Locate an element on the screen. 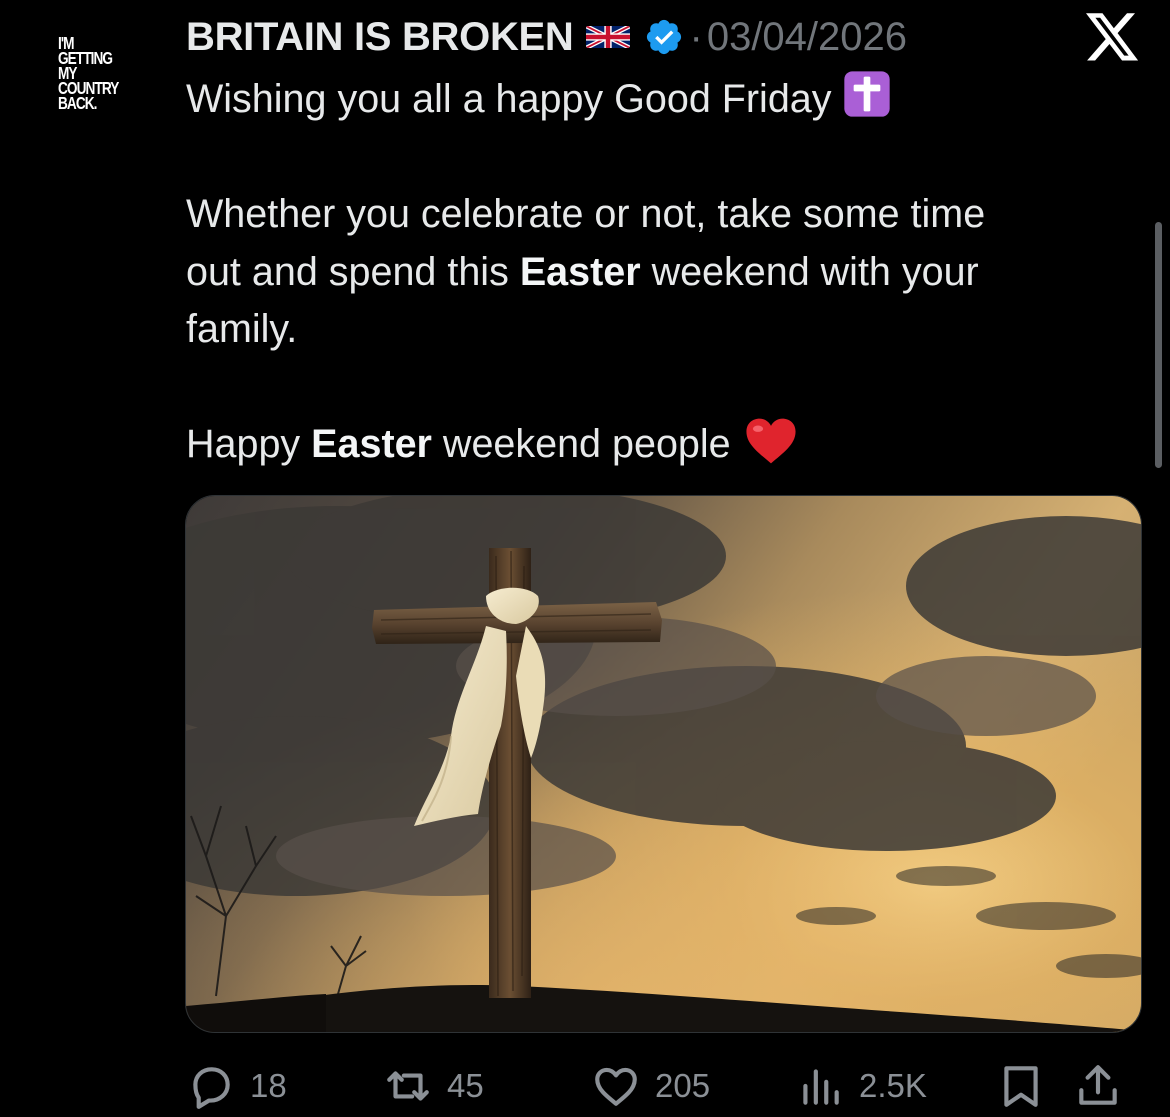 Image resolution: width=1170 pixels, height=1117 pixels. latin-cross-emoji is located at coordinates (866, 94).